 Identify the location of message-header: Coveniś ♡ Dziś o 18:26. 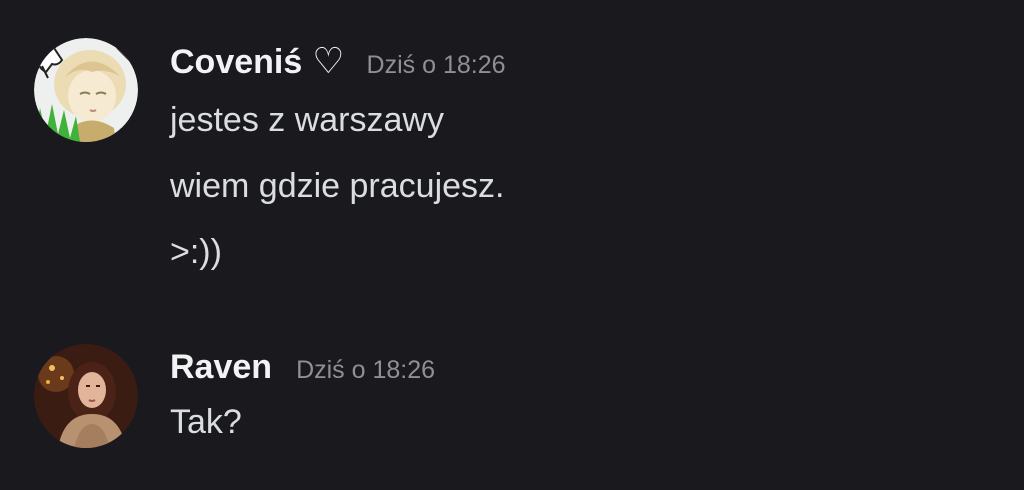
(587, 61).